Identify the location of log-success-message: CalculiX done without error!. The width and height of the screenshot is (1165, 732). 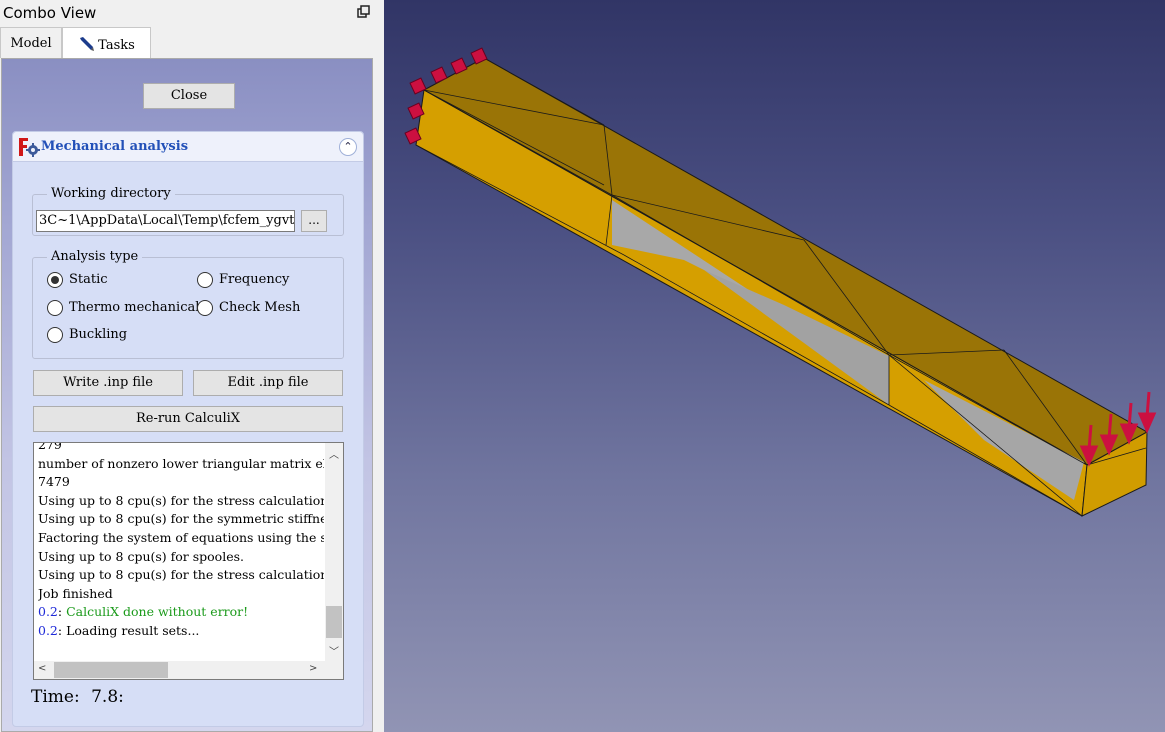
(157, 612).